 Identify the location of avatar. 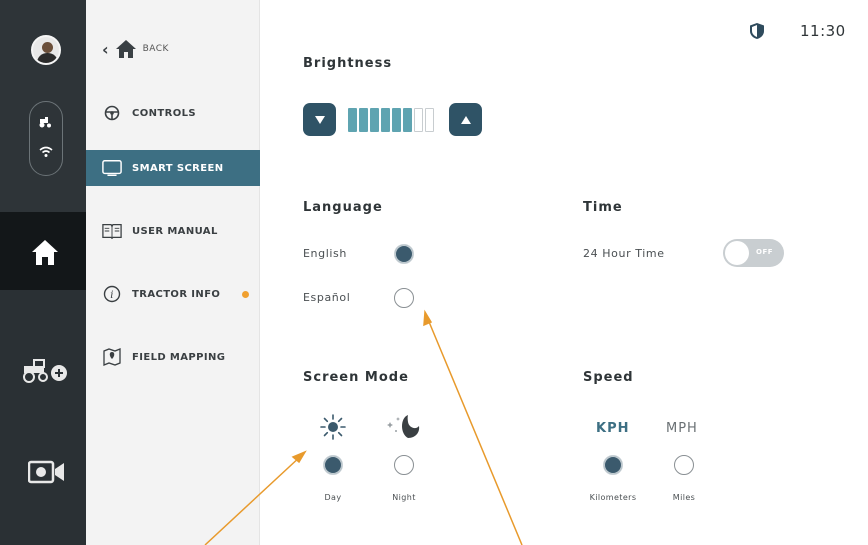
(46, 50).